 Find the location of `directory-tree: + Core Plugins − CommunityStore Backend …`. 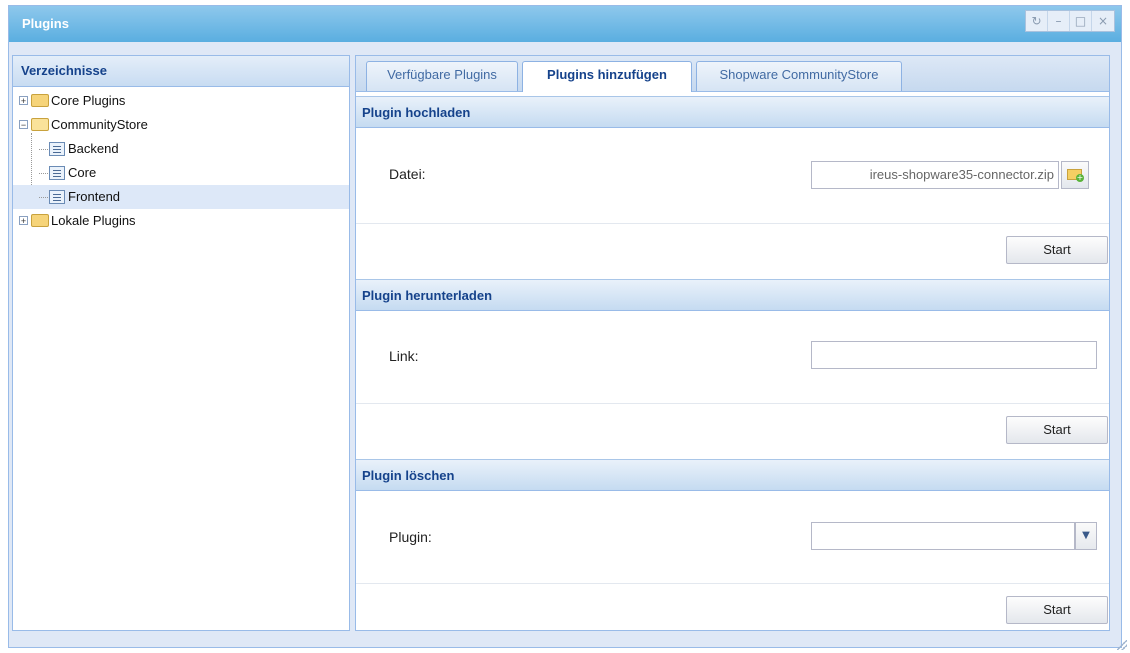

directory-tree: + Core Plugins − CommunityStore Backend … is located at coordinates (181, 161).